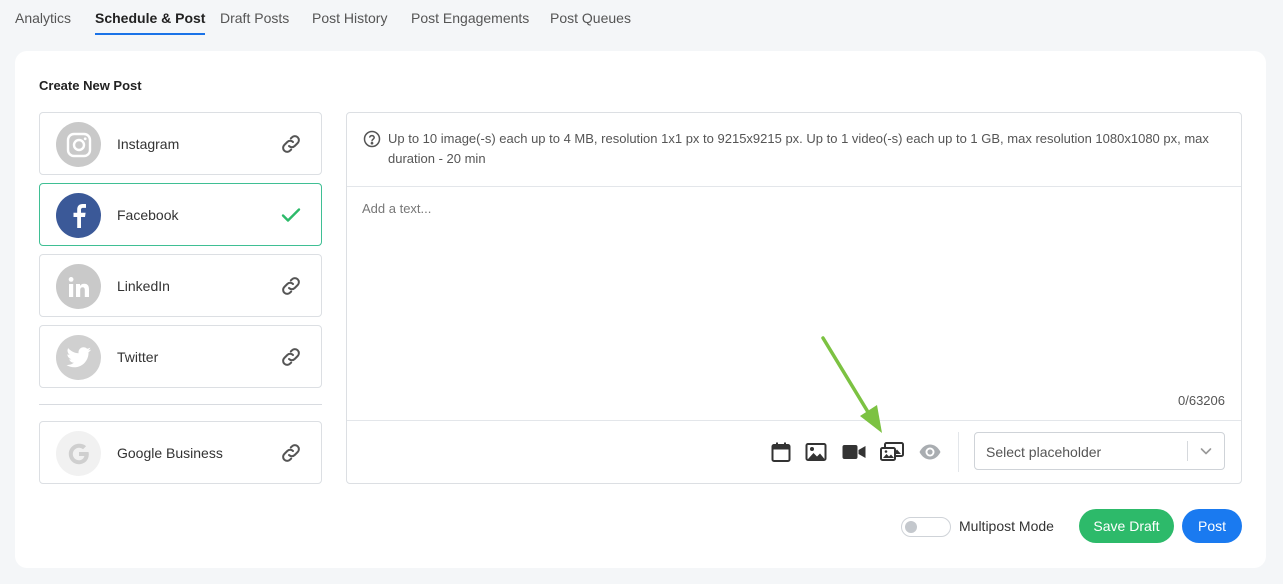  I want to click on account-name: Twitter, so click(138, 357).